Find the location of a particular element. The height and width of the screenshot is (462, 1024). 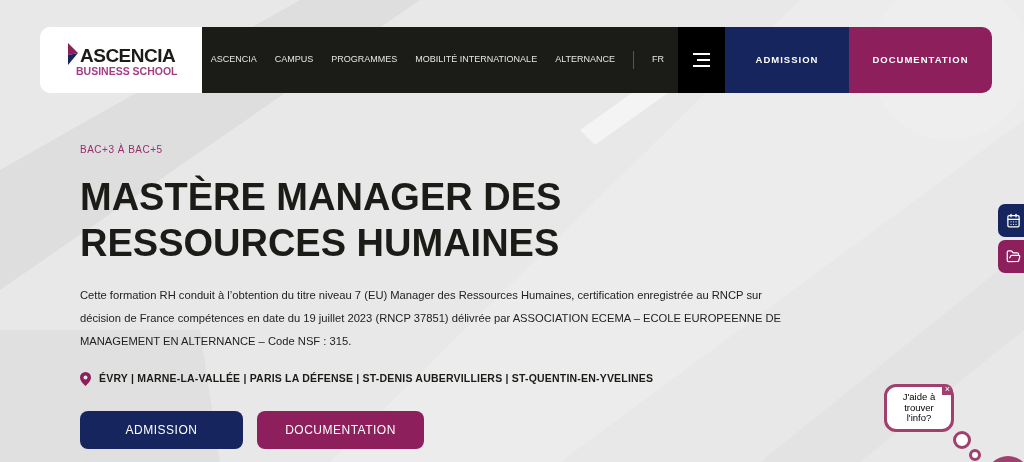

nav-link: CAMPUS is located at coordinates (294, 60).